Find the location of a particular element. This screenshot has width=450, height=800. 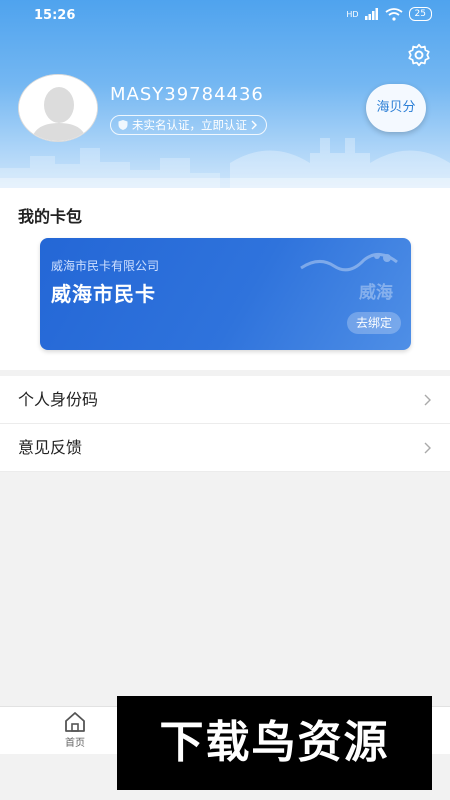

bind-card-button: 去绑定 is located at coordinates (373, 323).